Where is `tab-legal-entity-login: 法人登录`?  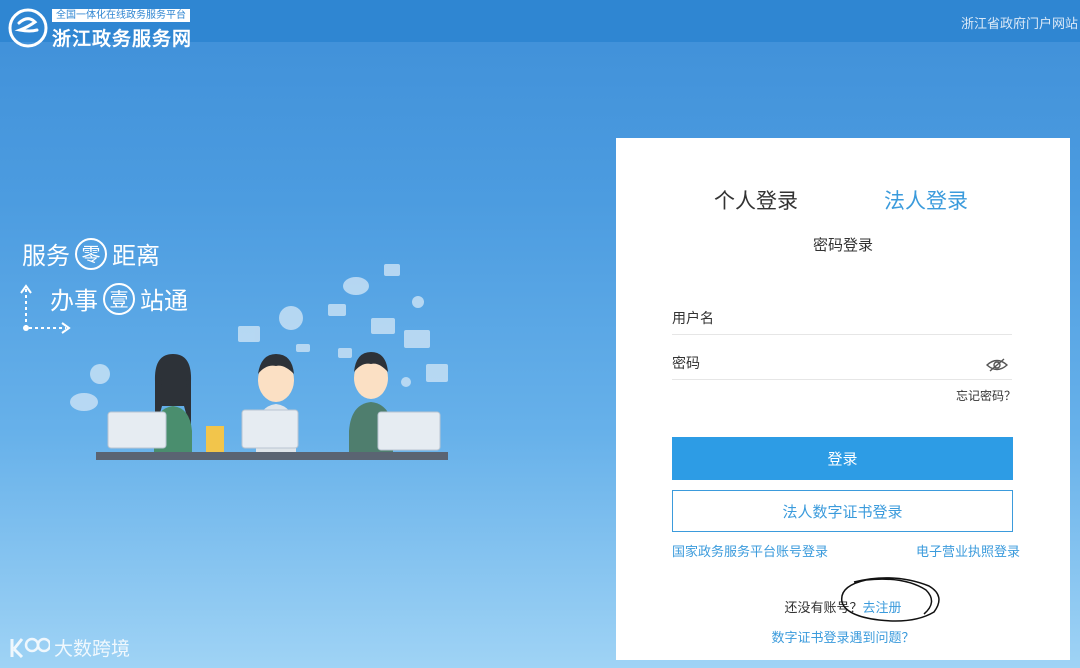
tab-legal-entity-login: 法人登录 is located at coordinates (926, 200).